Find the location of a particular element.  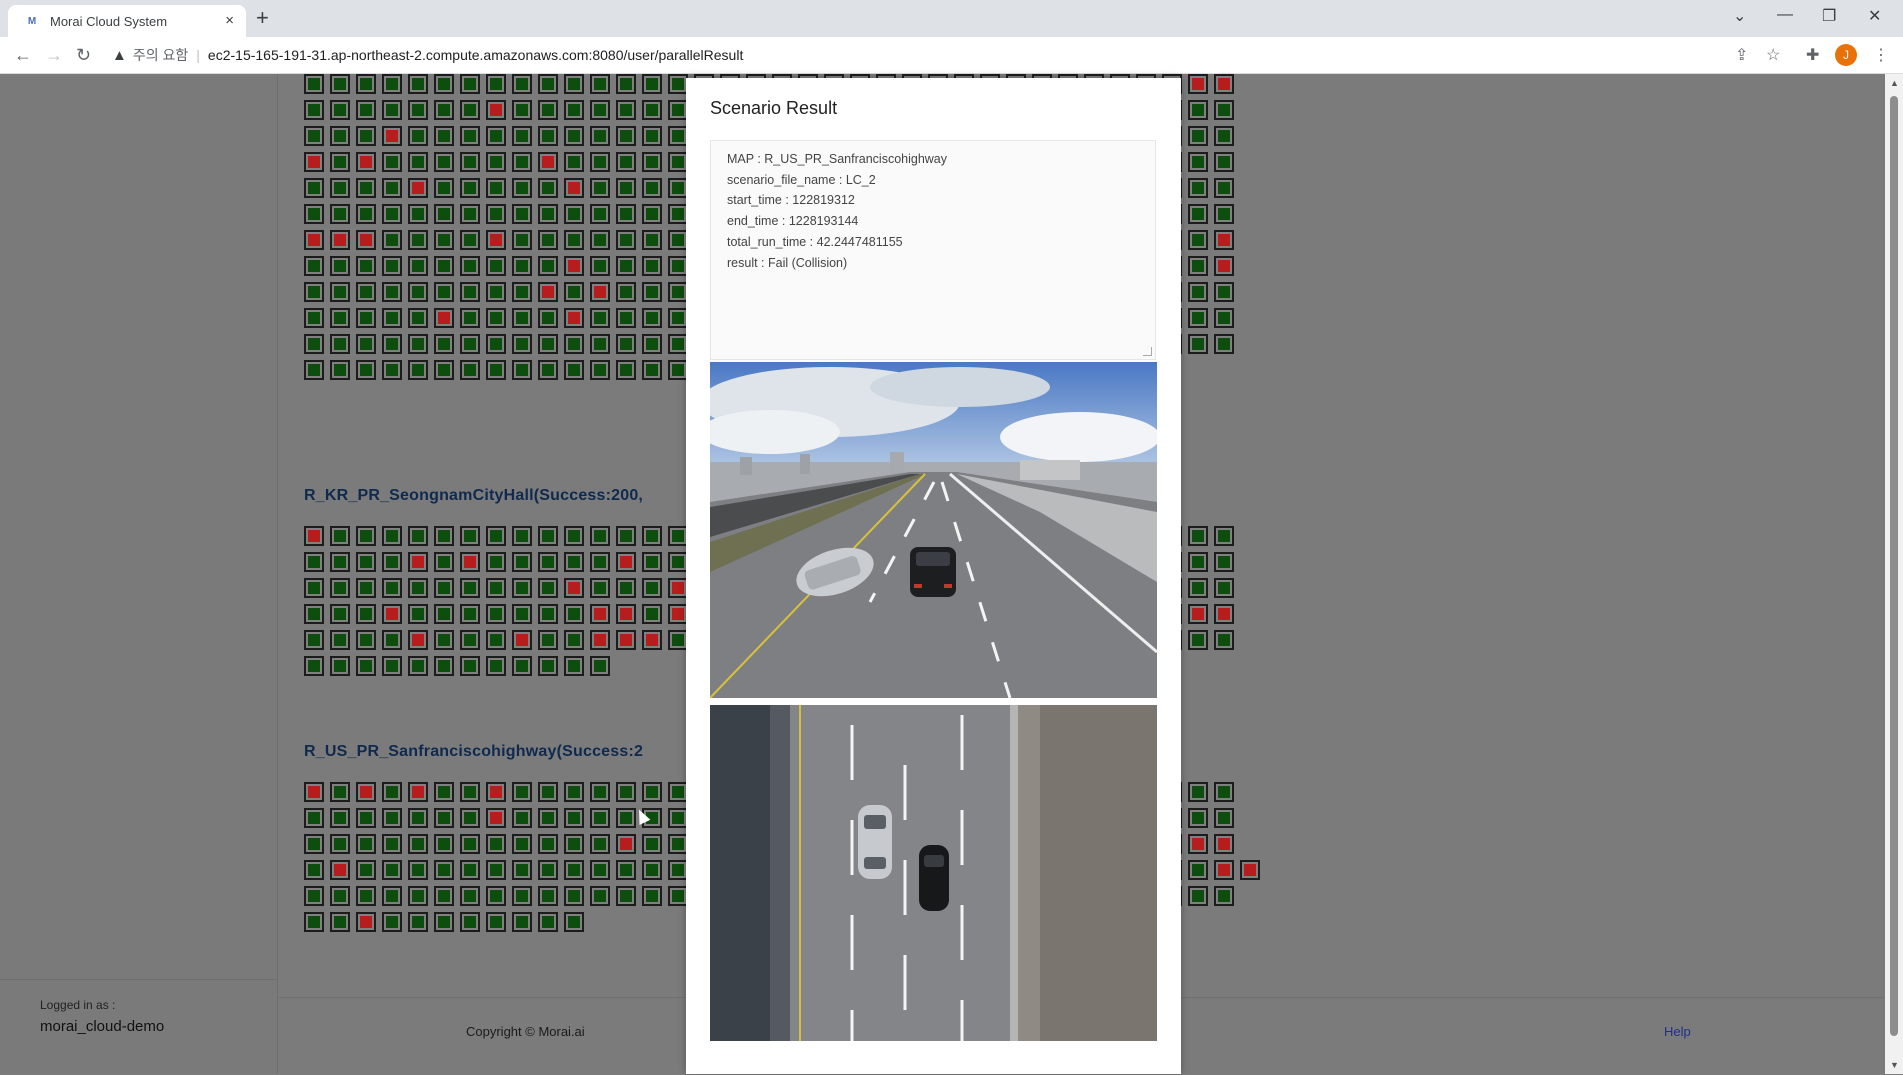

reload-icon: ↻ is located at coordinates (83, 55).